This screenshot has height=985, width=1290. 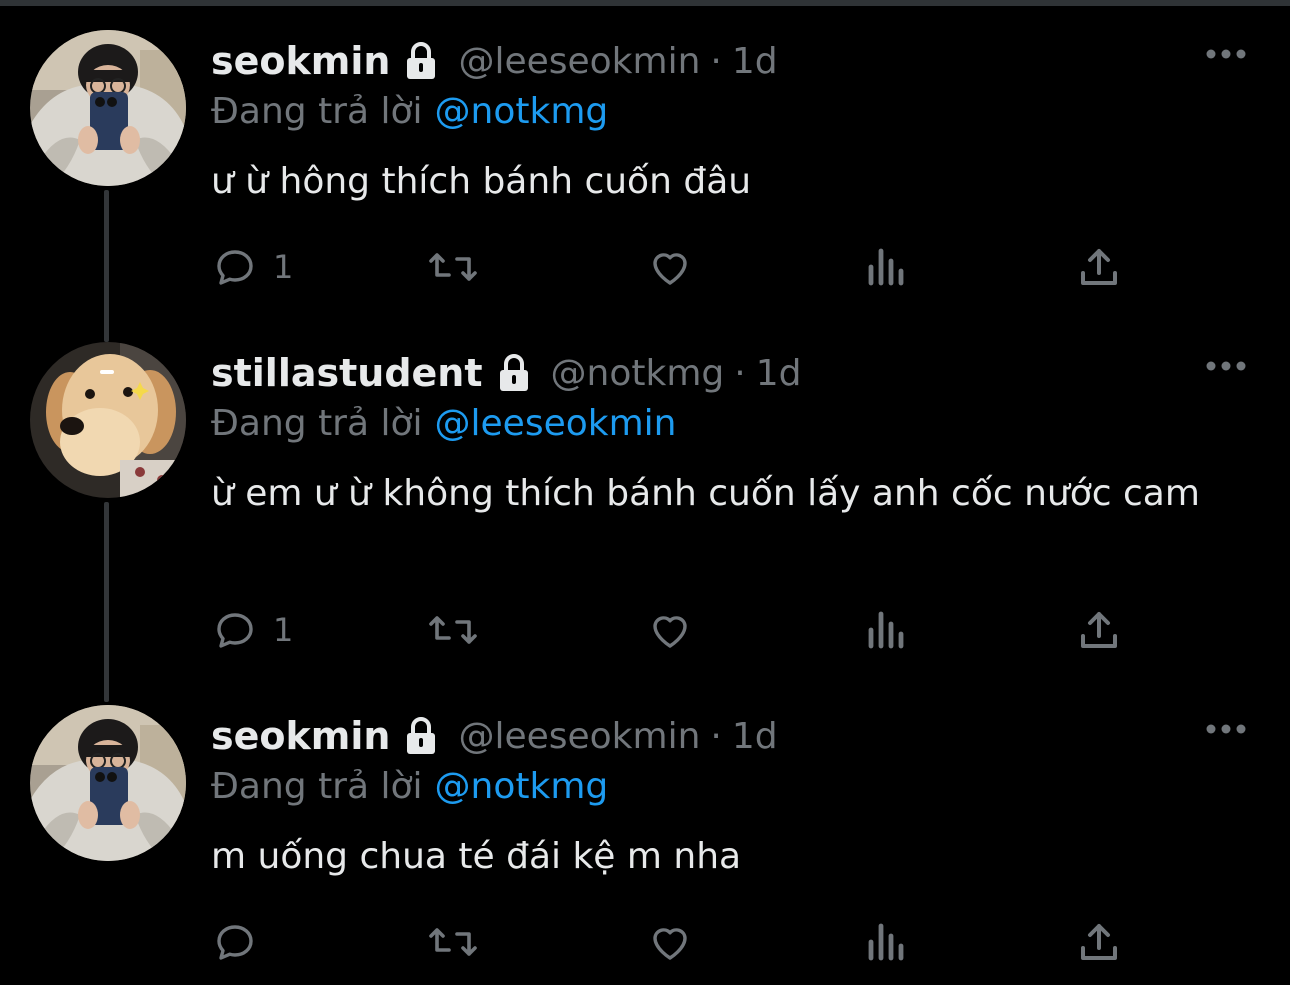 I want to click on reply-button, so click(x=242, y=942).